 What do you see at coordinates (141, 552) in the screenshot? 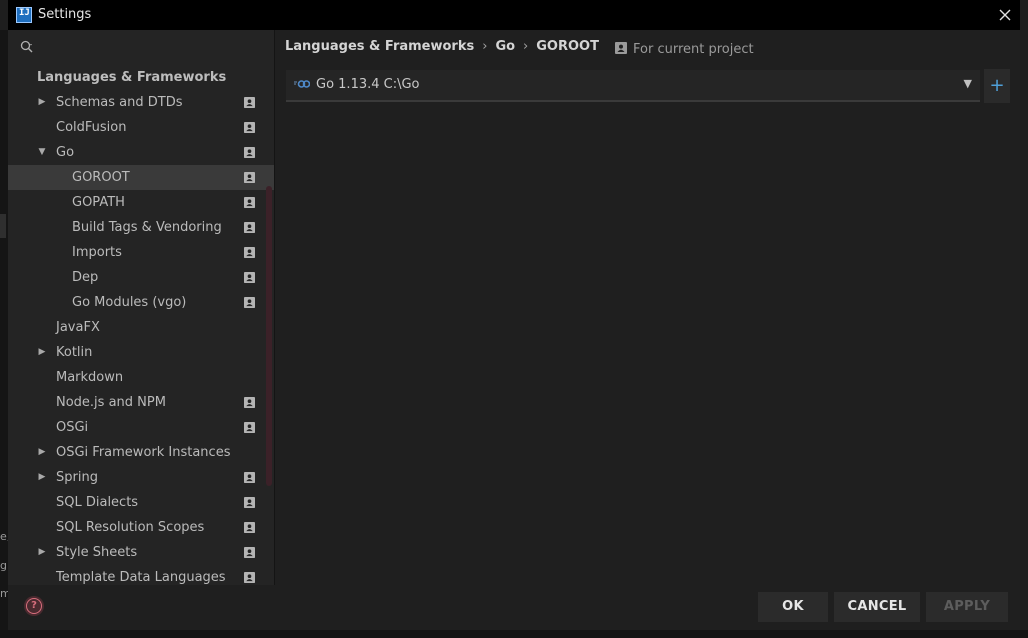
I see `tree-item-style-sheets: ▶ Style Sheets` at bounding box center [141, 552].